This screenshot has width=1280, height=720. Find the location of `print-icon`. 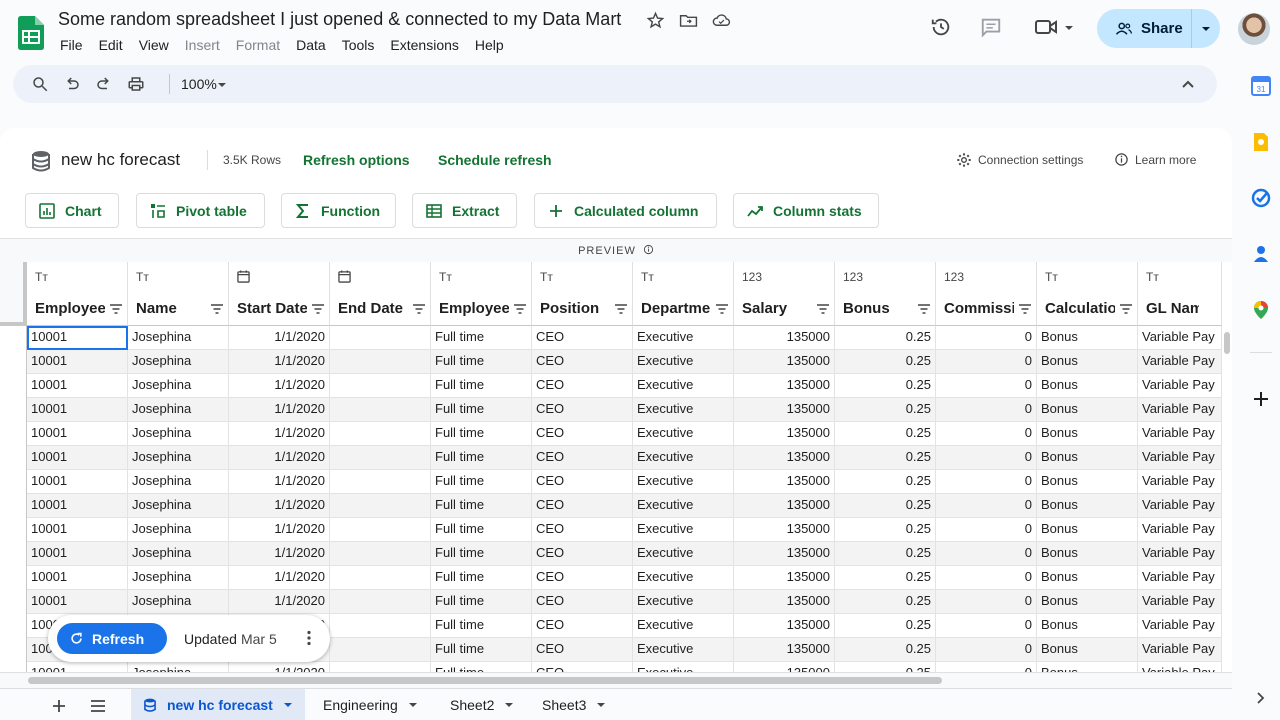

print-icon is located at coordinates (136, 84).